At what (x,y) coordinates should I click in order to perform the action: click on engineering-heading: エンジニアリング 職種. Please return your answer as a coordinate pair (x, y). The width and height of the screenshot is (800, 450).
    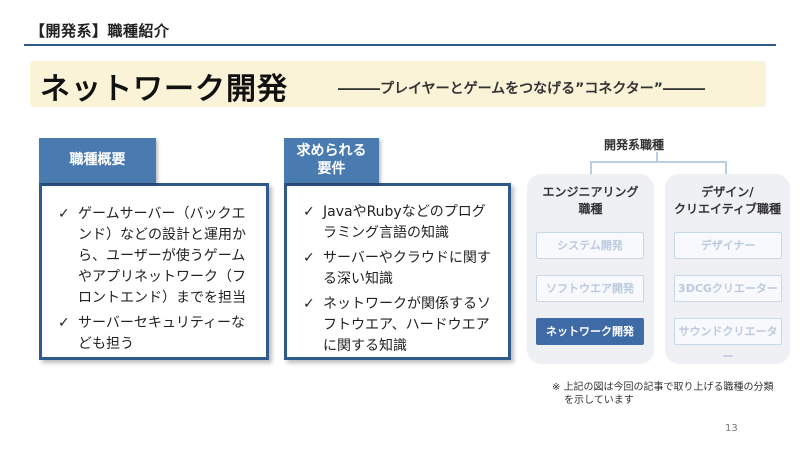
    Looking at the image, I should click on (590, 200).